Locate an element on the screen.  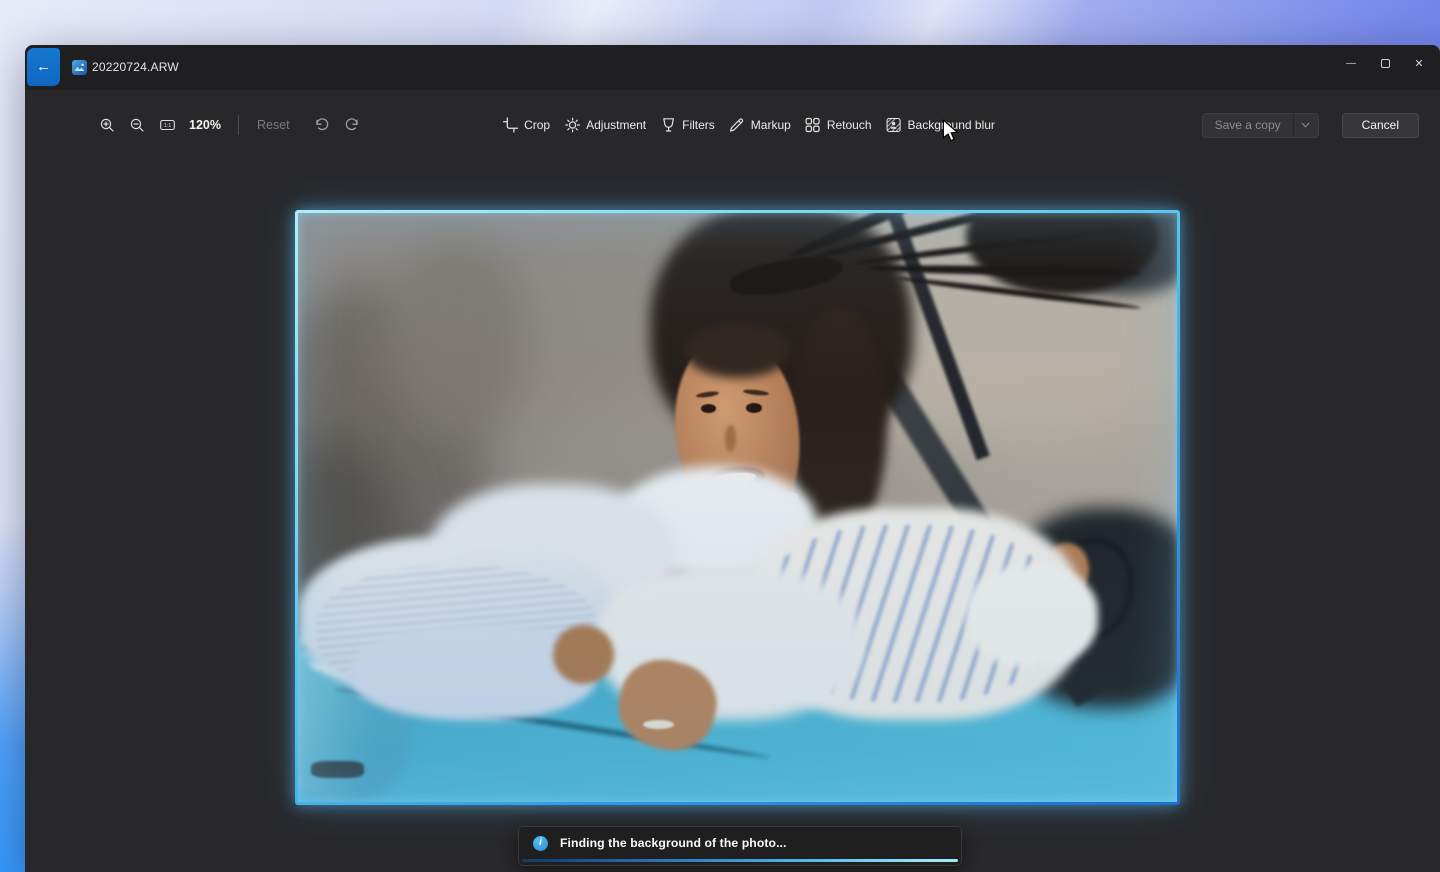
progress-bar is located at coordinates (740, 860).